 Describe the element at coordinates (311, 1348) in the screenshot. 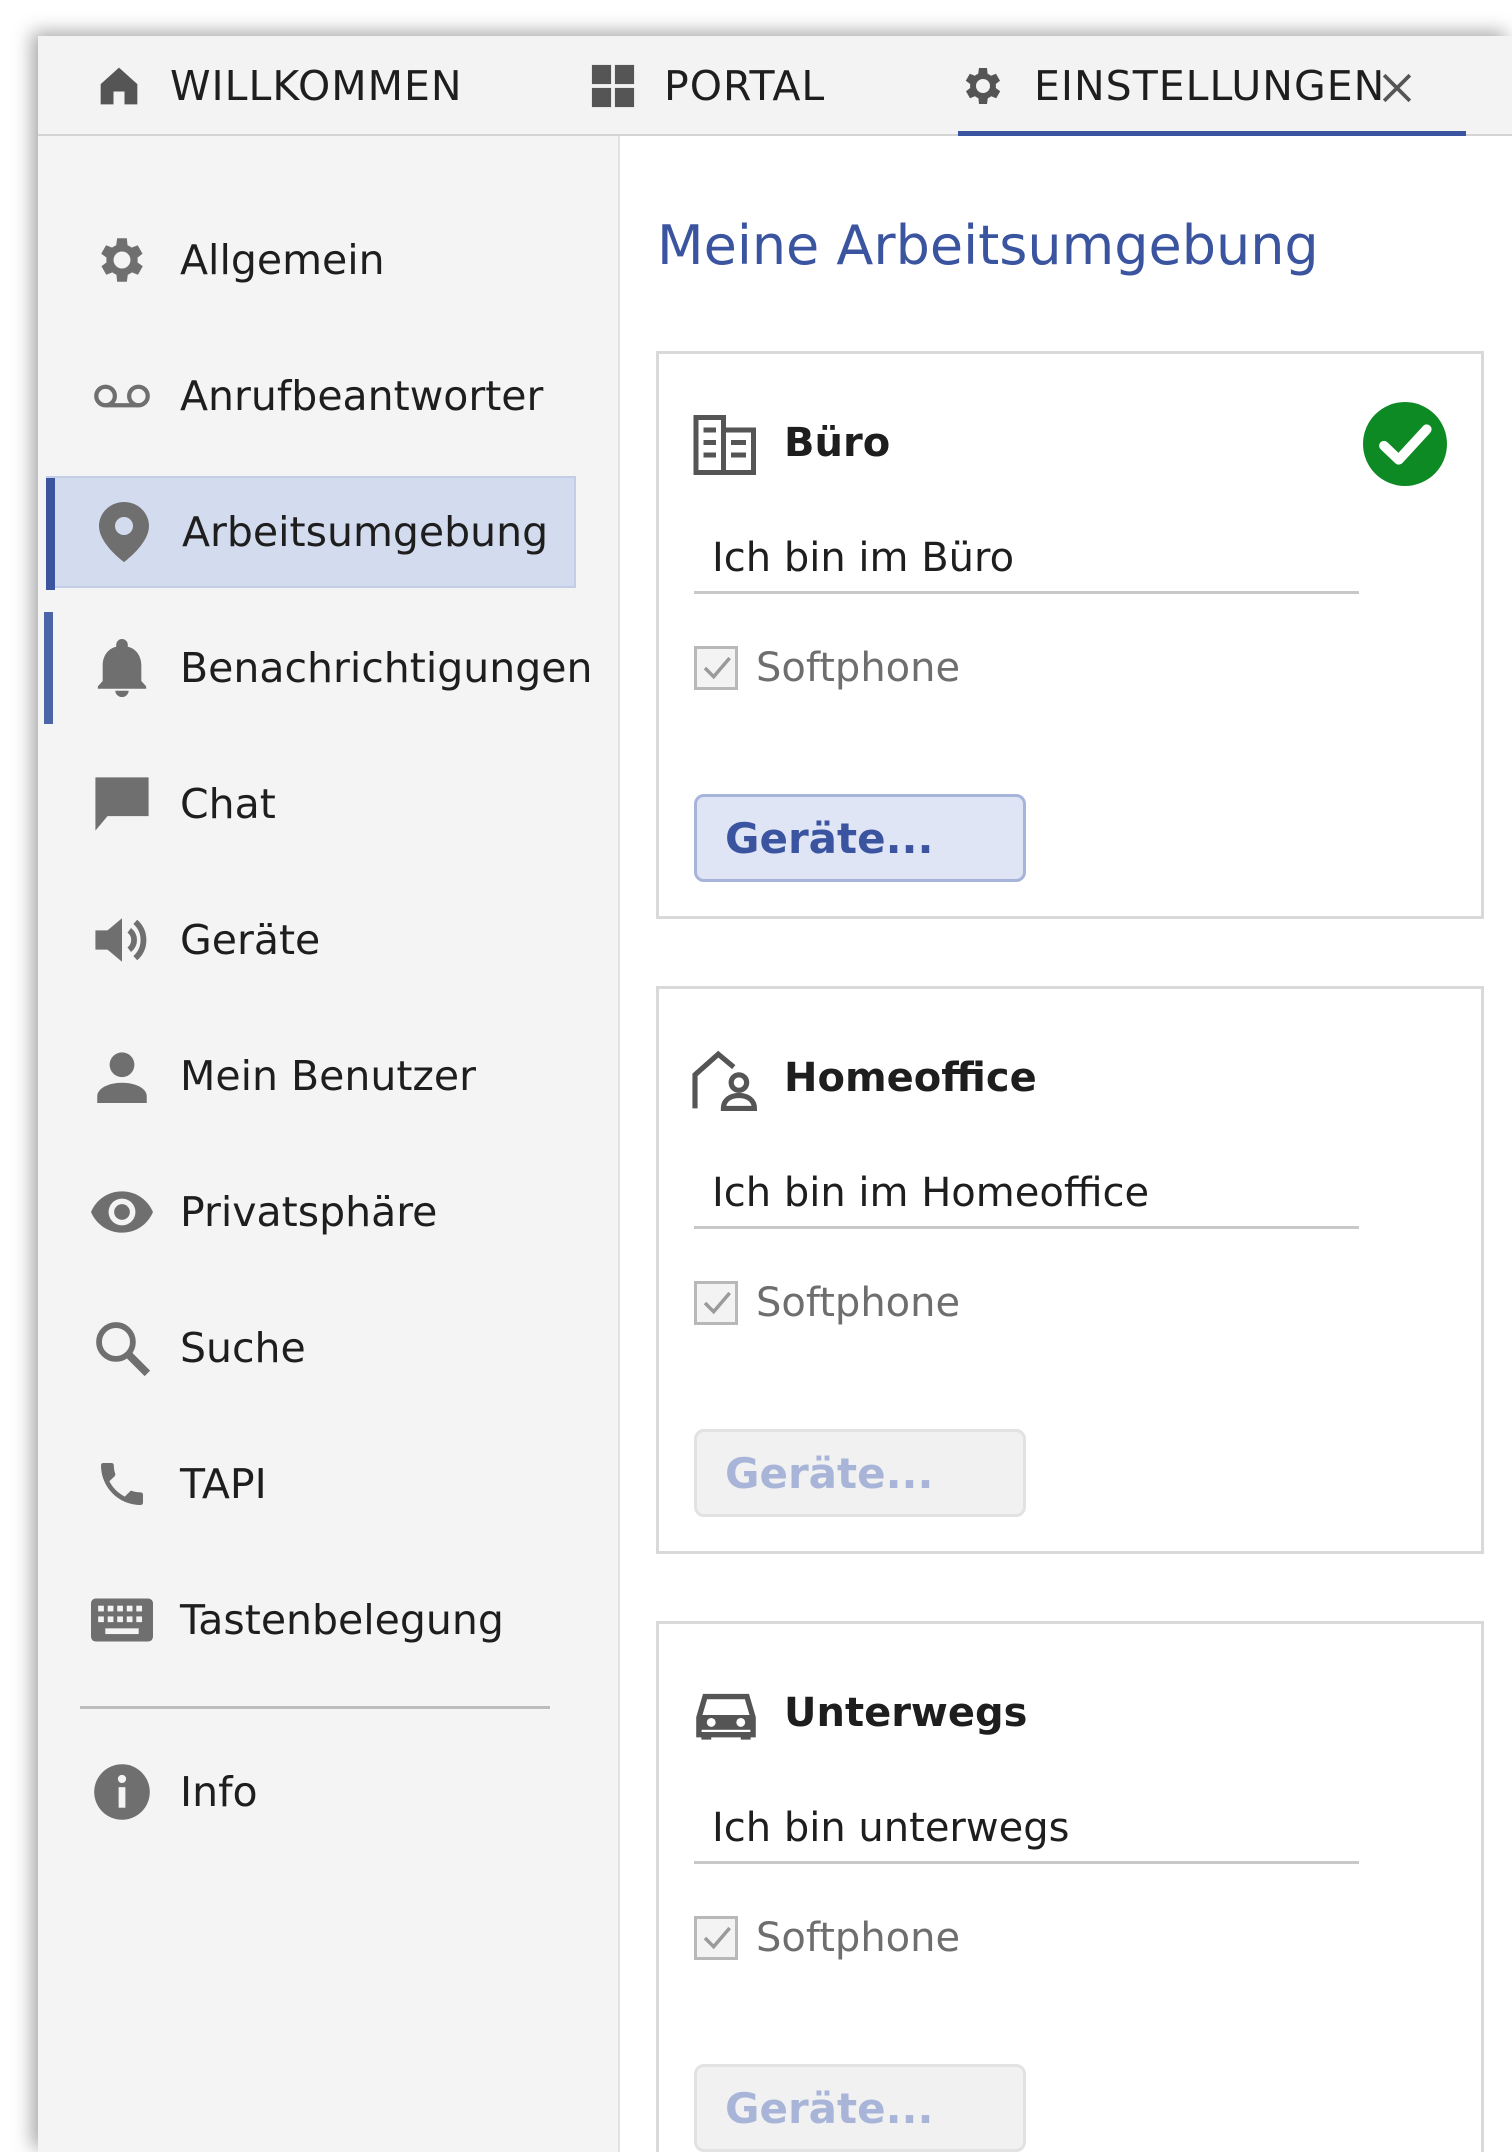

I see `sidebar-item-suche: Suche` at that location.